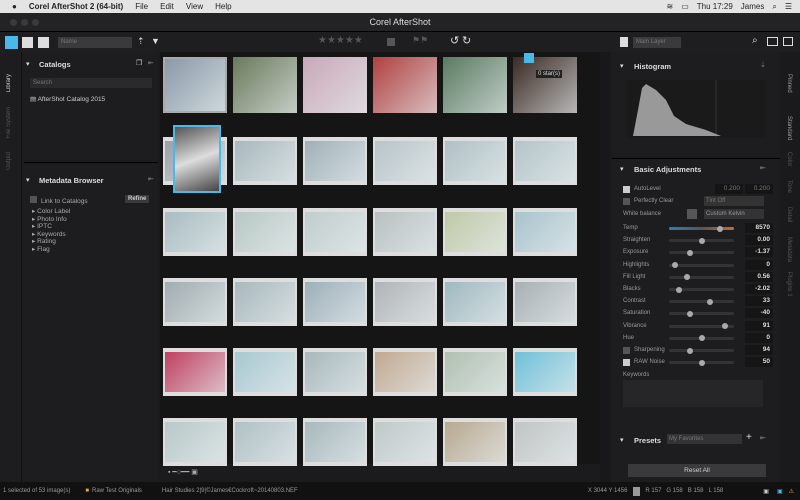 The width and height of the screenshot is (800, 500). I want to click on reset-all-button: Reset All, so click(697, 470).